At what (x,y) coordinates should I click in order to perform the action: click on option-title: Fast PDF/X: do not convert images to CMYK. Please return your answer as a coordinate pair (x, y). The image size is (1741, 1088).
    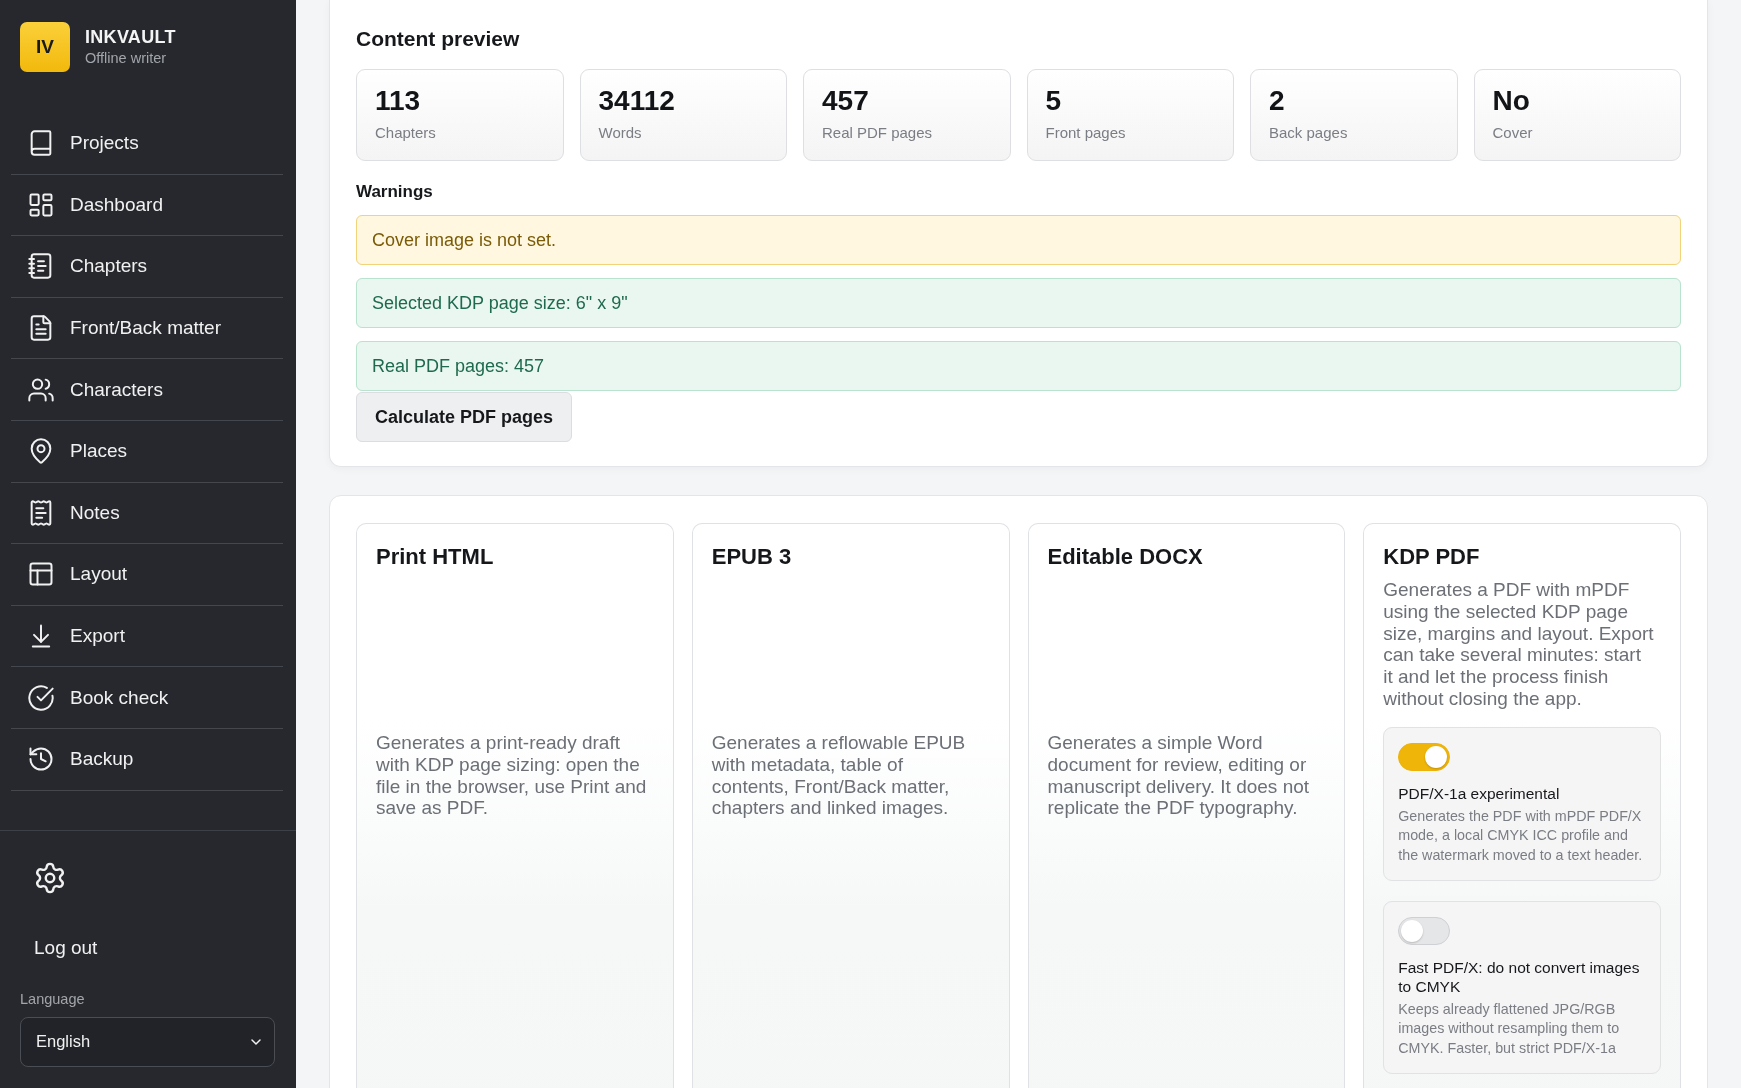
    Looking at the image, I should click on (1519, 977).